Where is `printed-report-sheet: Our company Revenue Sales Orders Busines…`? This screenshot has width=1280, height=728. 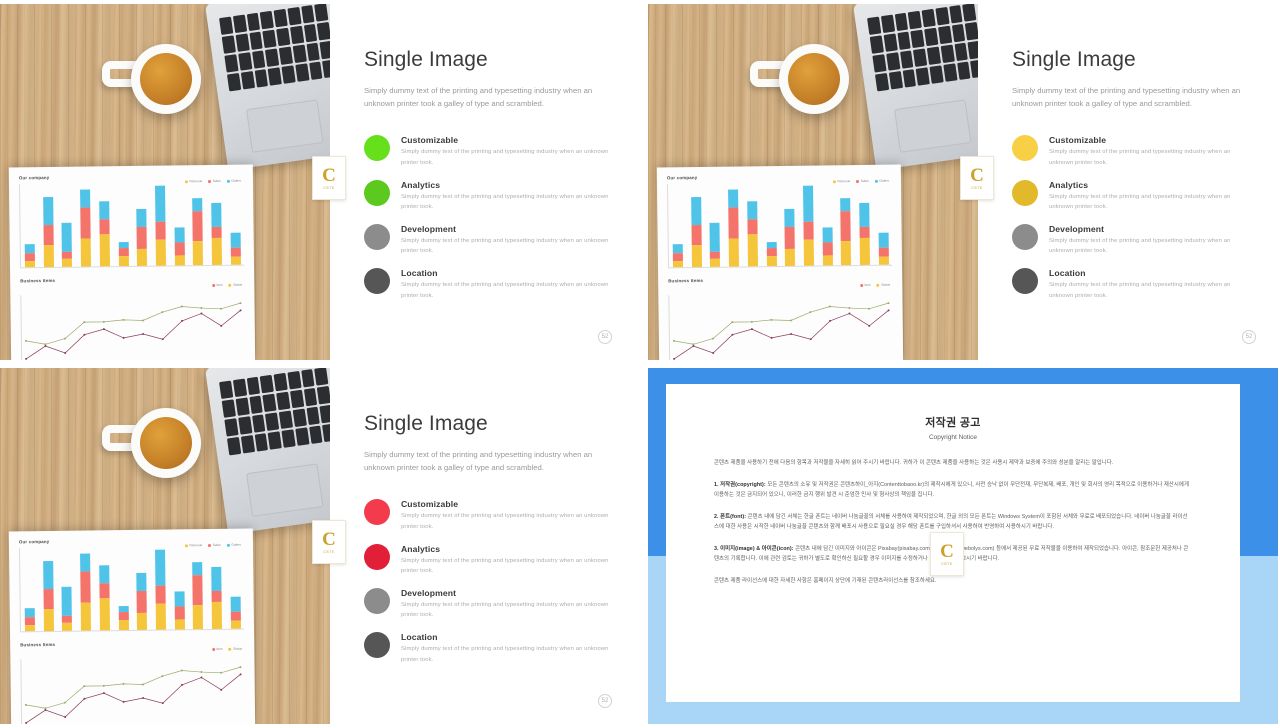 printed-report-sheet: Our company Revenue Sales Orders Busines… is located at coordinates (780, 262).